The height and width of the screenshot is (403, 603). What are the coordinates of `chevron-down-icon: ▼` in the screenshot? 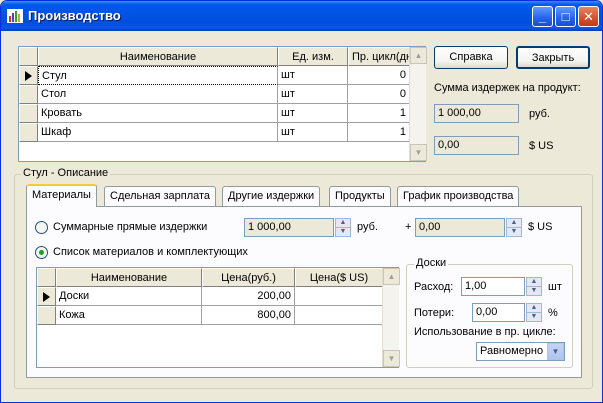 It's located at (555, 351).